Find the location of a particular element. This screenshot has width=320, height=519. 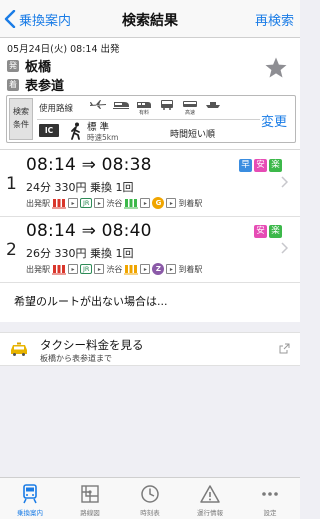

route-badges: 早安楽 is located at coordinates (259, 165).